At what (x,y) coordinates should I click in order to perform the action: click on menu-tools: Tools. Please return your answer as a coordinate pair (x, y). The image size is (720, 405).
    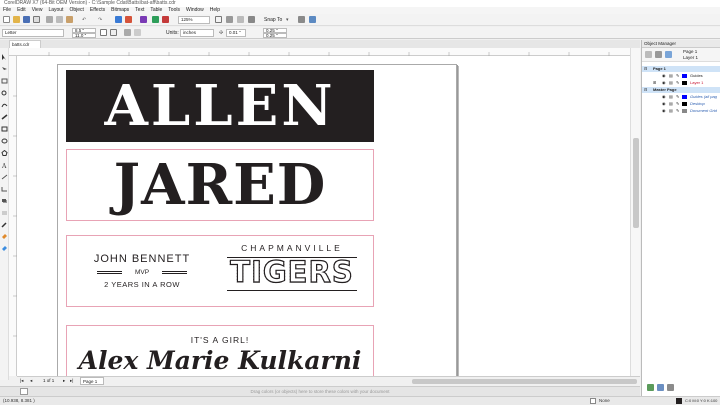
    Looking at the image, I should click on (174, 10).